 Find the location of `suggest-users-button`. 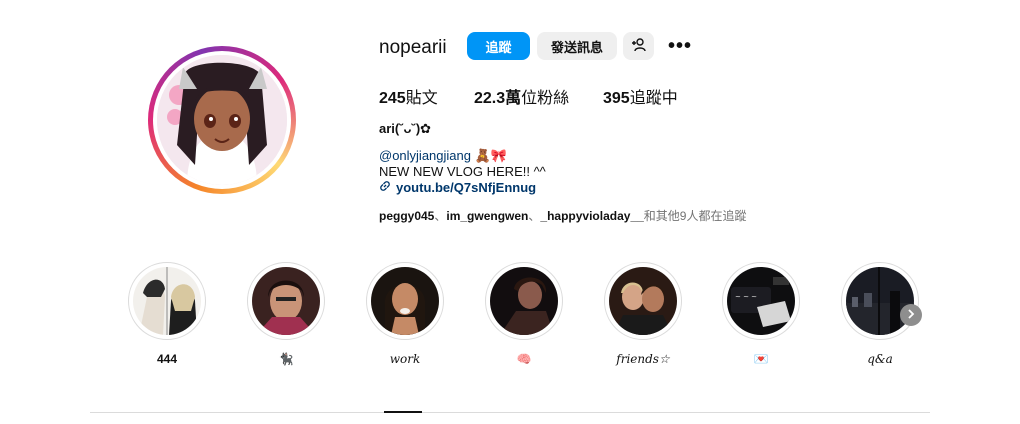

suggest-users-button is located at coordinates (638, 46).